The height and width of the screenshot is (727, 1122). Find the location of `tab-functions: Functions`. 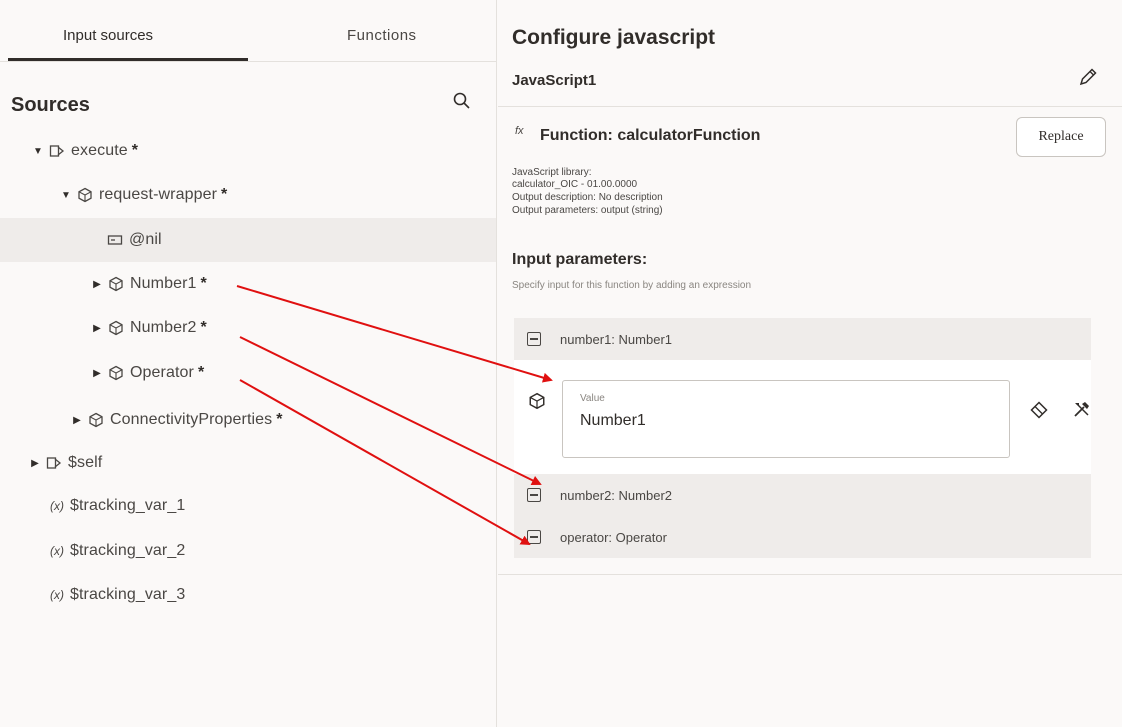

tab-functions: Functions is located at coordinates (382, 35).